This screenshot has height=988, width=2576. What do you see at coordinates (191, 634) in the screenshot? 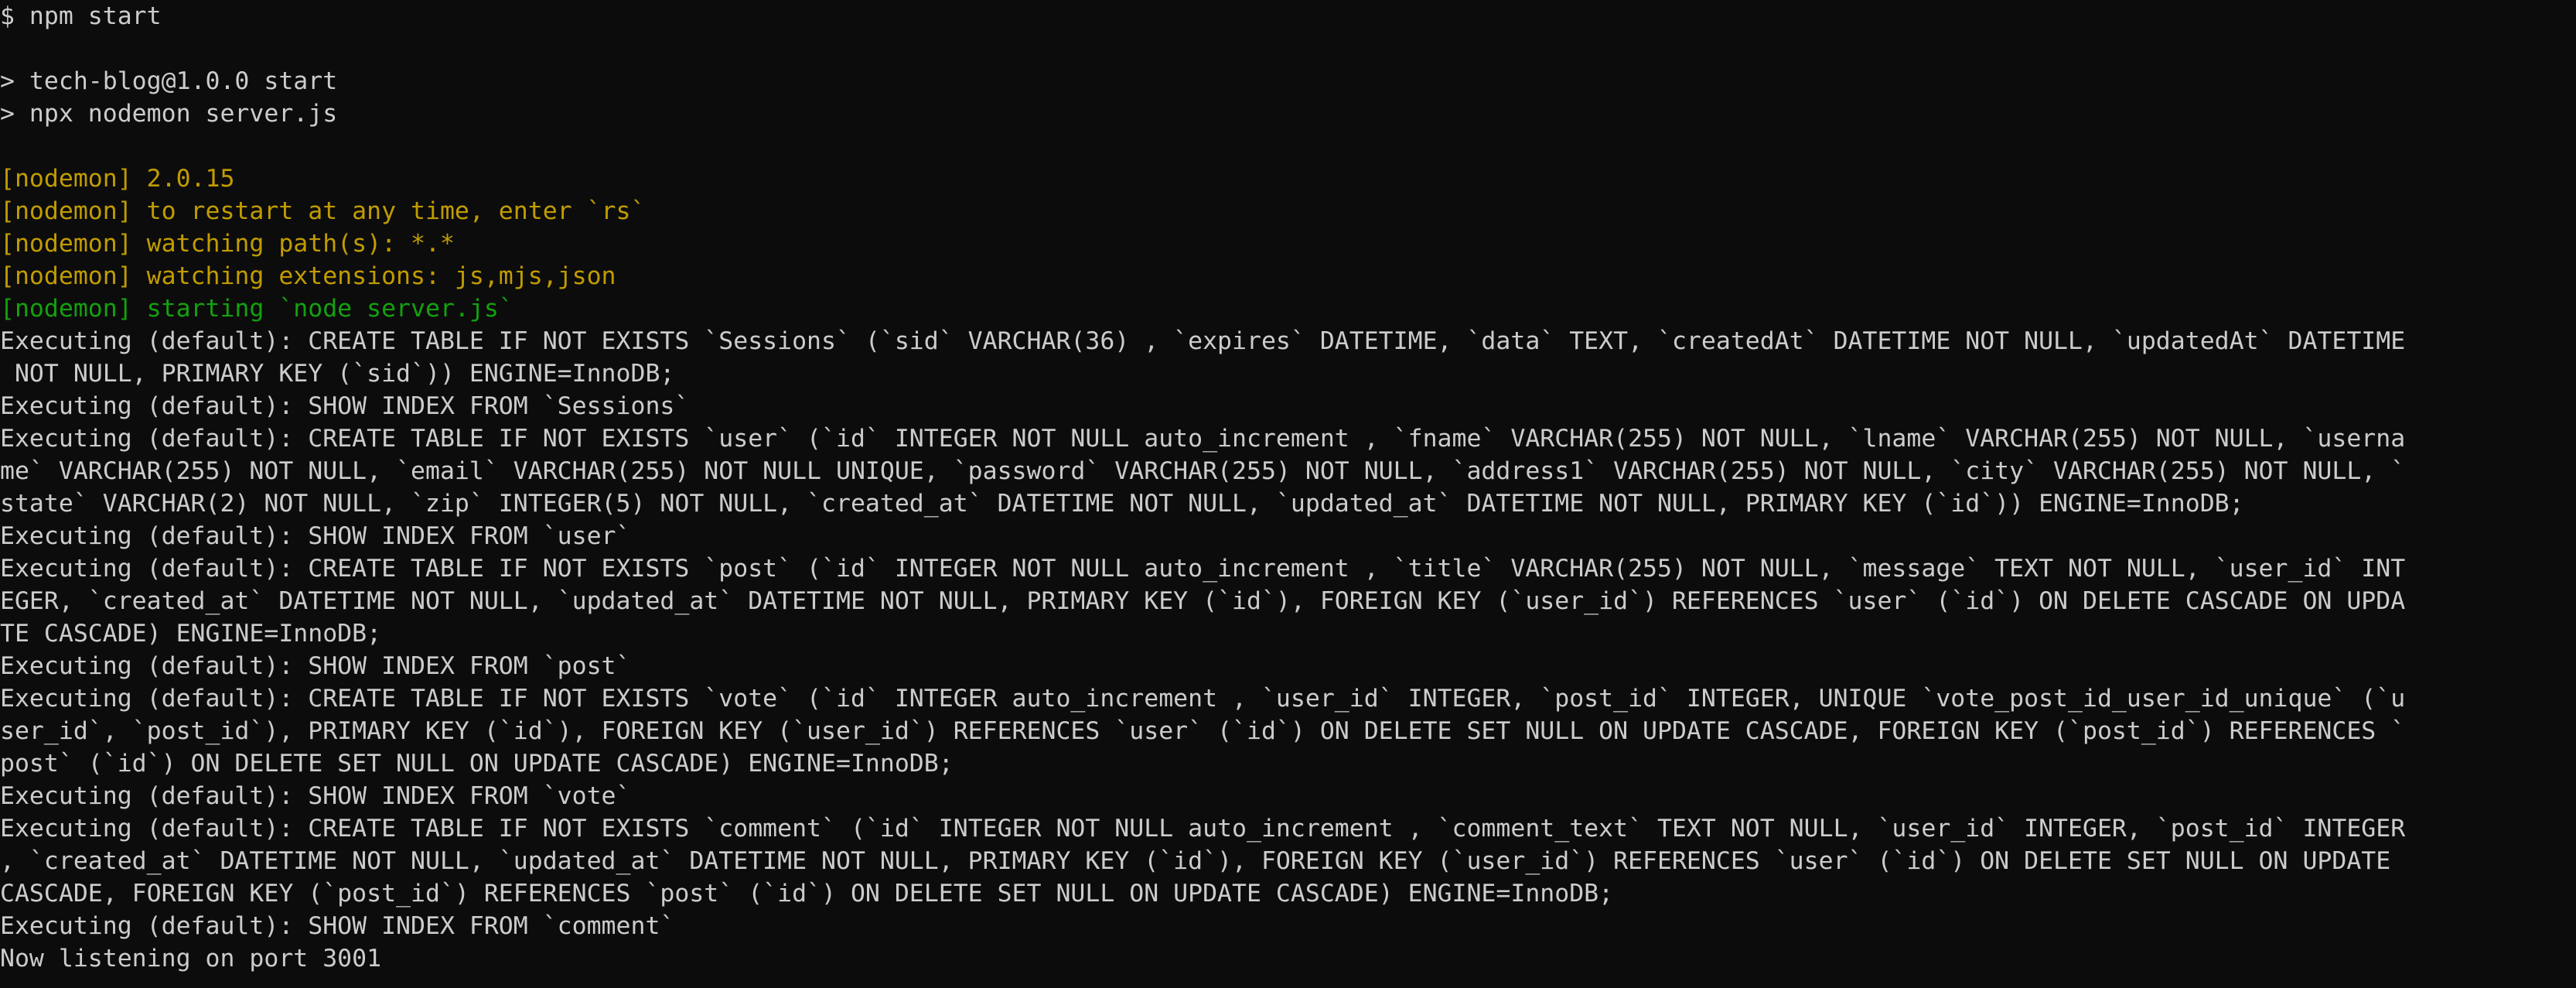
I see `terminal-line: TE CASCADE) ENGINE=InnoDB;` at bounding box center [191, 634].